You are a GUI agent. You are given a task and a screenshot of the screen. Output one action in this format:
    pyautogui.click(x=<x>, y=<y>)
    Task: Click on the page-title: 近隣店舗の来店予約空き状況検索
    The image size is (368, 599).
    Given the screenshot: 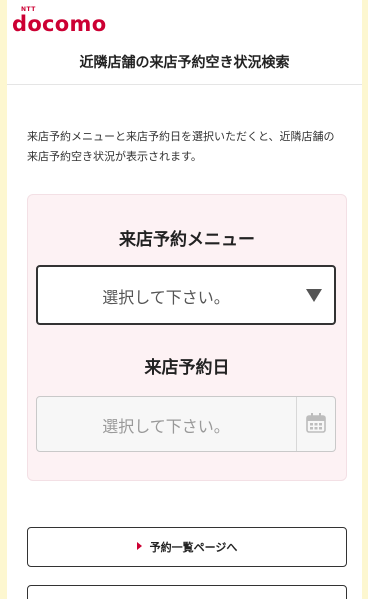 What is the action you would take?
    pyautogui.click(x=184, y=63)
    